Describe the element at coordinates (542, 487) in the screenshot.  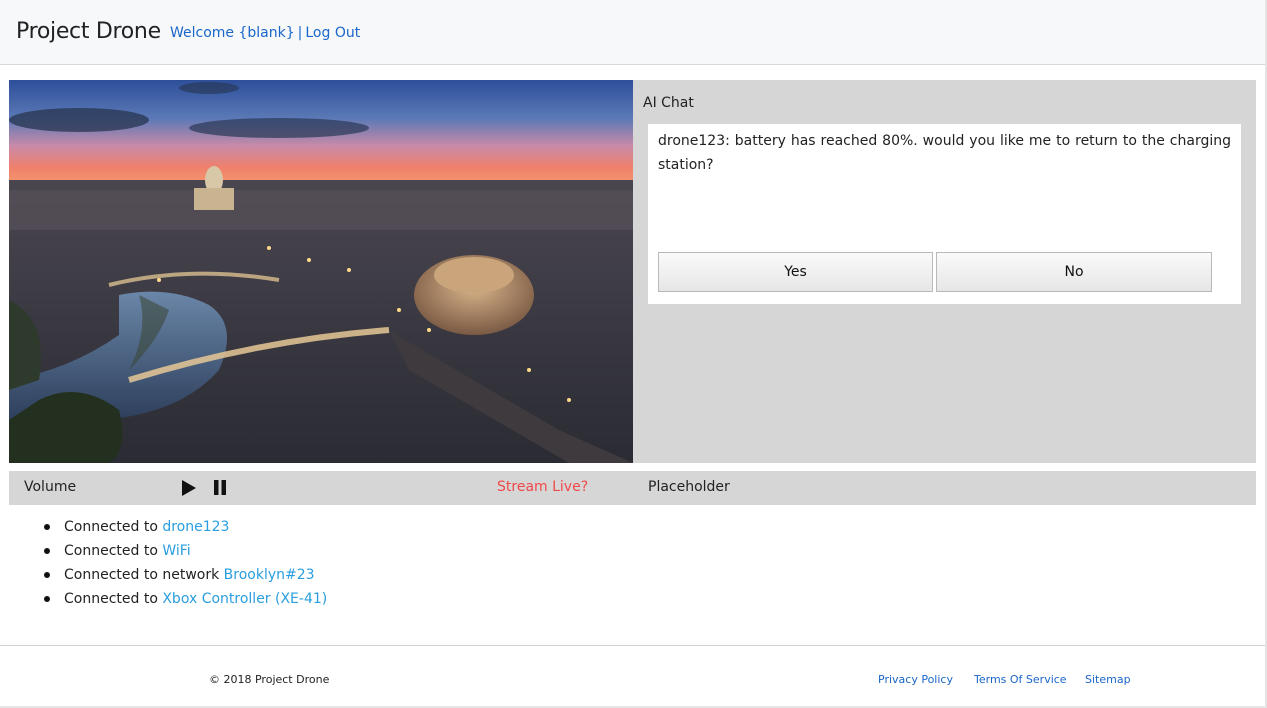
I see `stream-live-link: Stream Live?` at that location.